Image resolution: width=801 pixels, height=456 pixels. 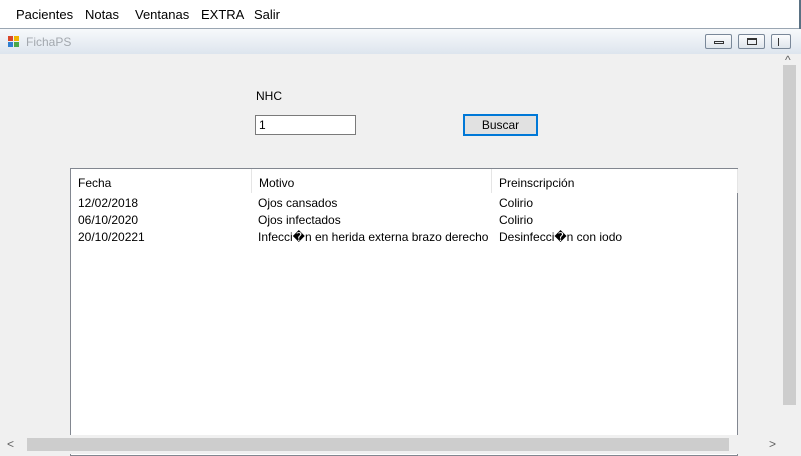 What do you see at coordinates (305, 125) in the screenshot?
I see `nhc-input` at bounding box center [305, 125].